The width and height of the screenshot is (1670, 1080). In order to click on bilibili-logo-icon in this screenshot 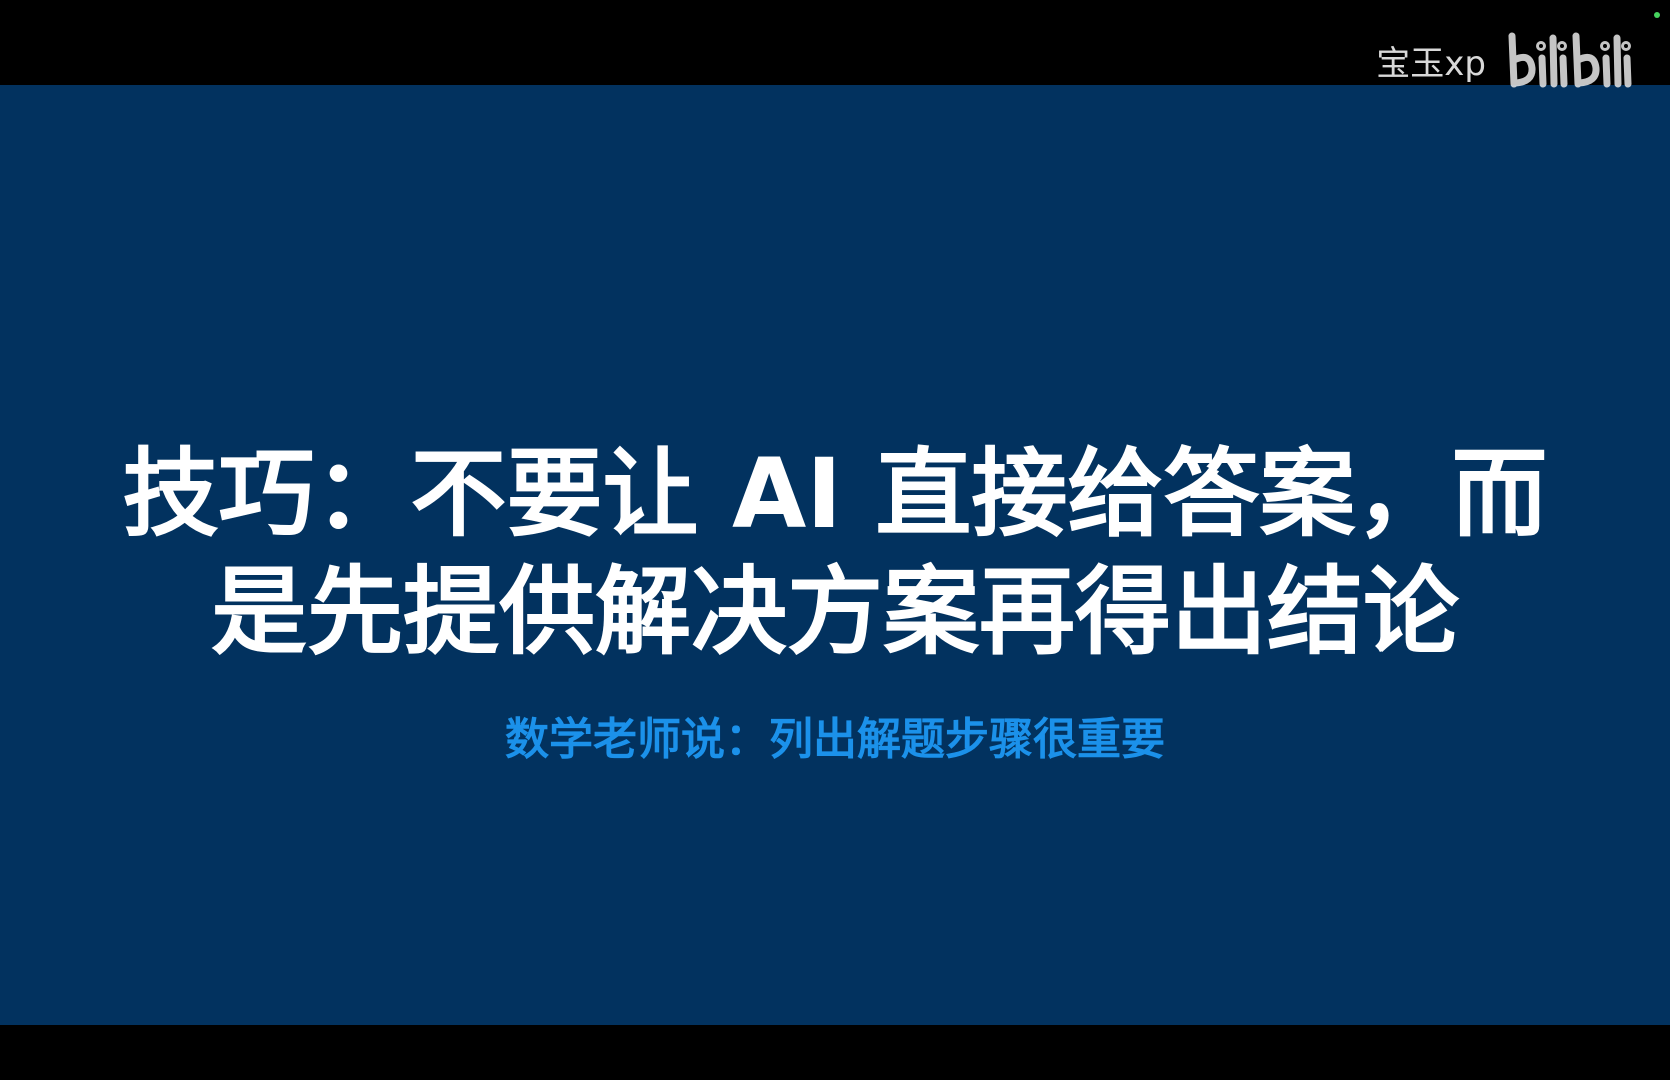, I will do `click(1572, 60)`.